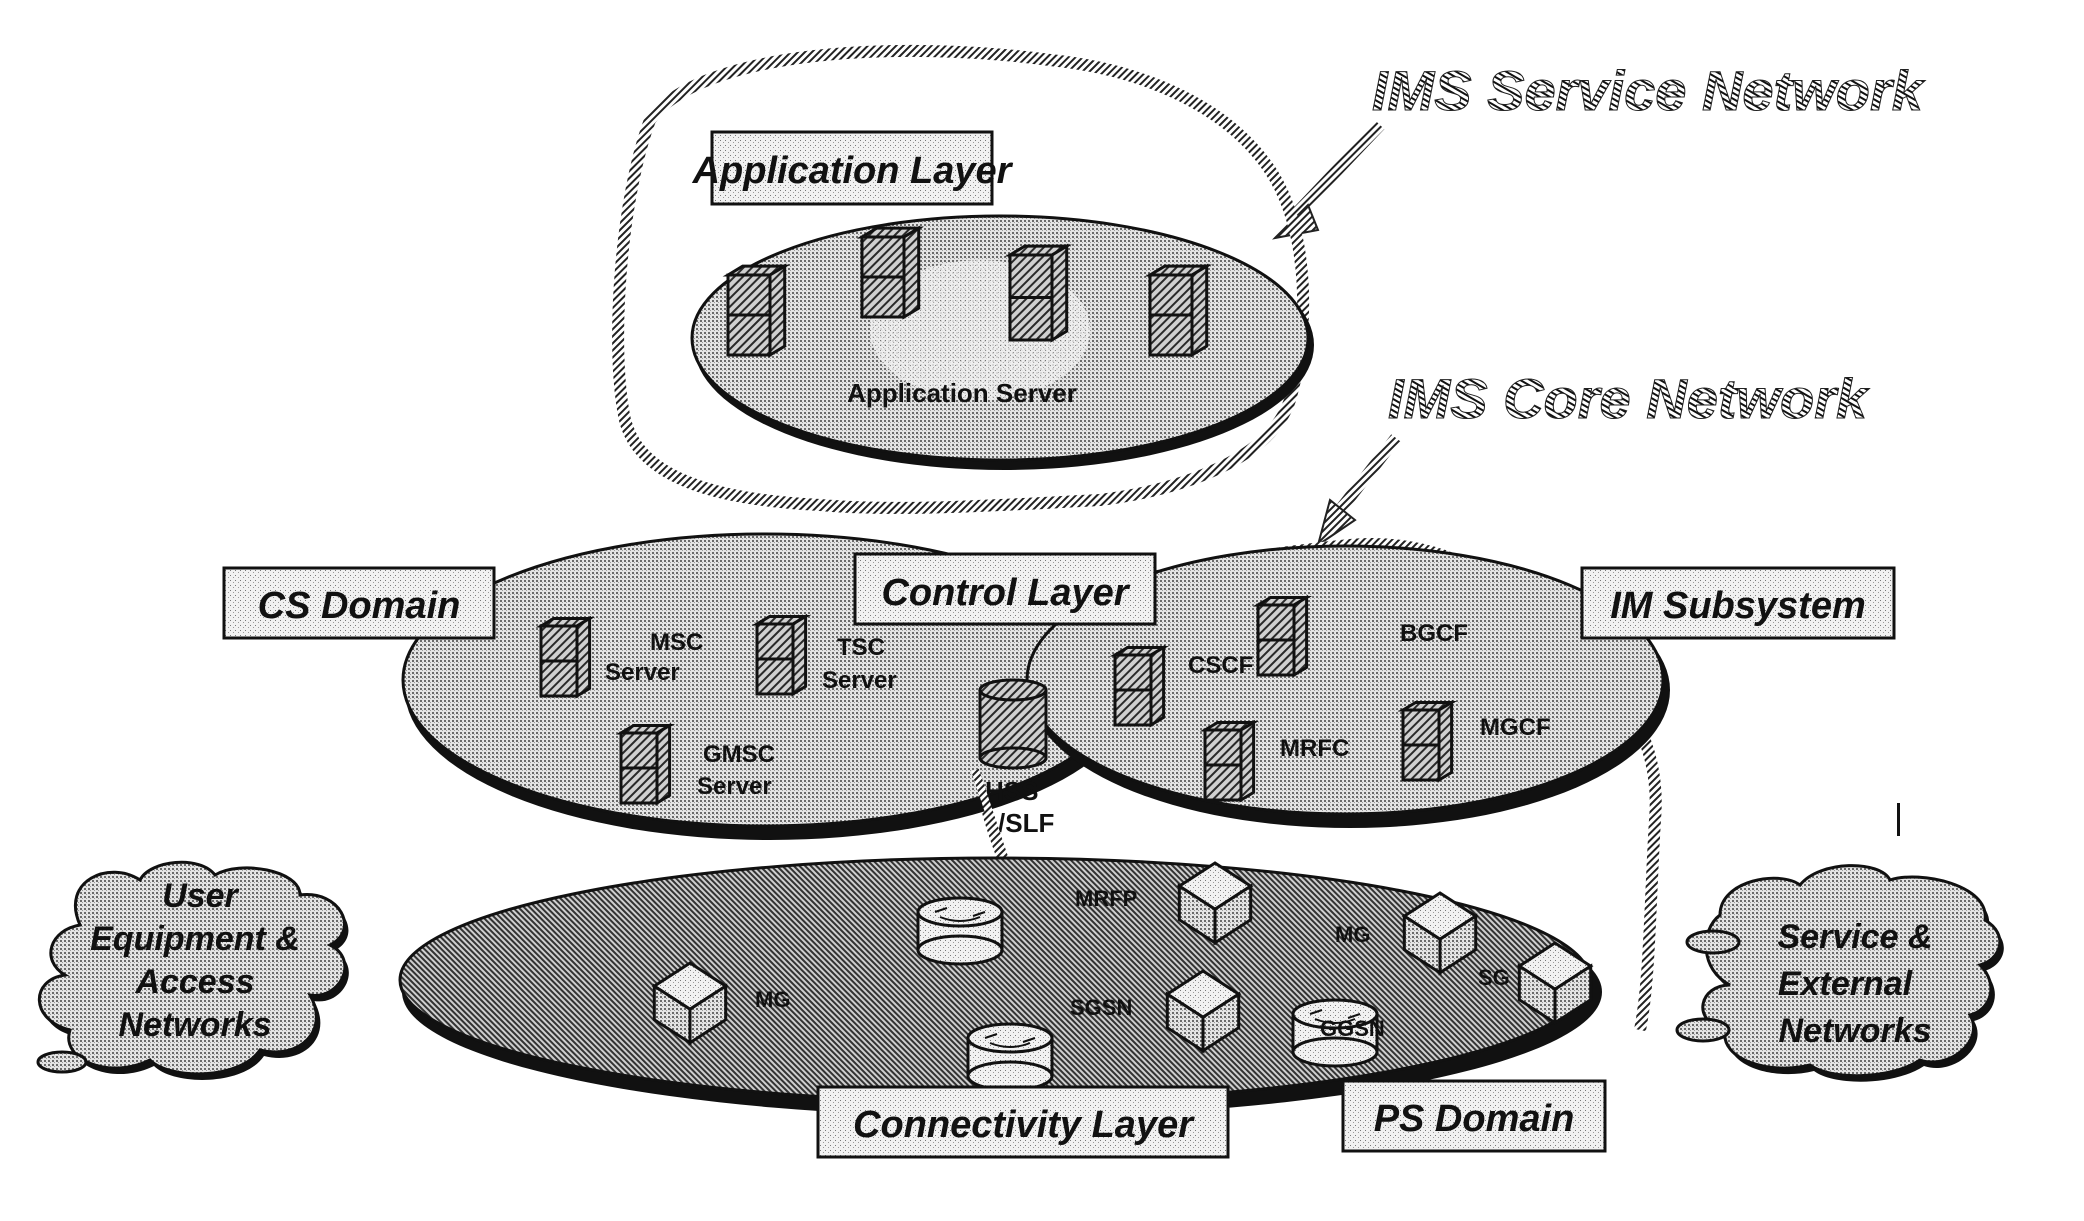 This screenshot has height=1221, width=2084. Describe the element at coordinates (1515, 727) in the screenshot. I see `mgcf-label: MGCF` at that location.